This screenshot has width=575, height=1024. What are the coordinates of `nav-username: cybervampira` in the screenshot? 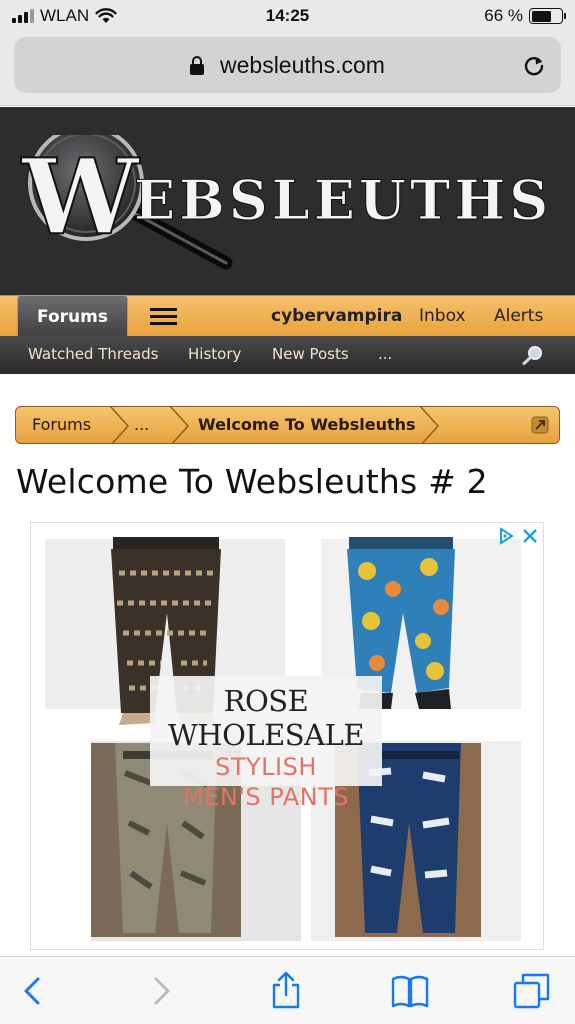 It's located at (336, 316).